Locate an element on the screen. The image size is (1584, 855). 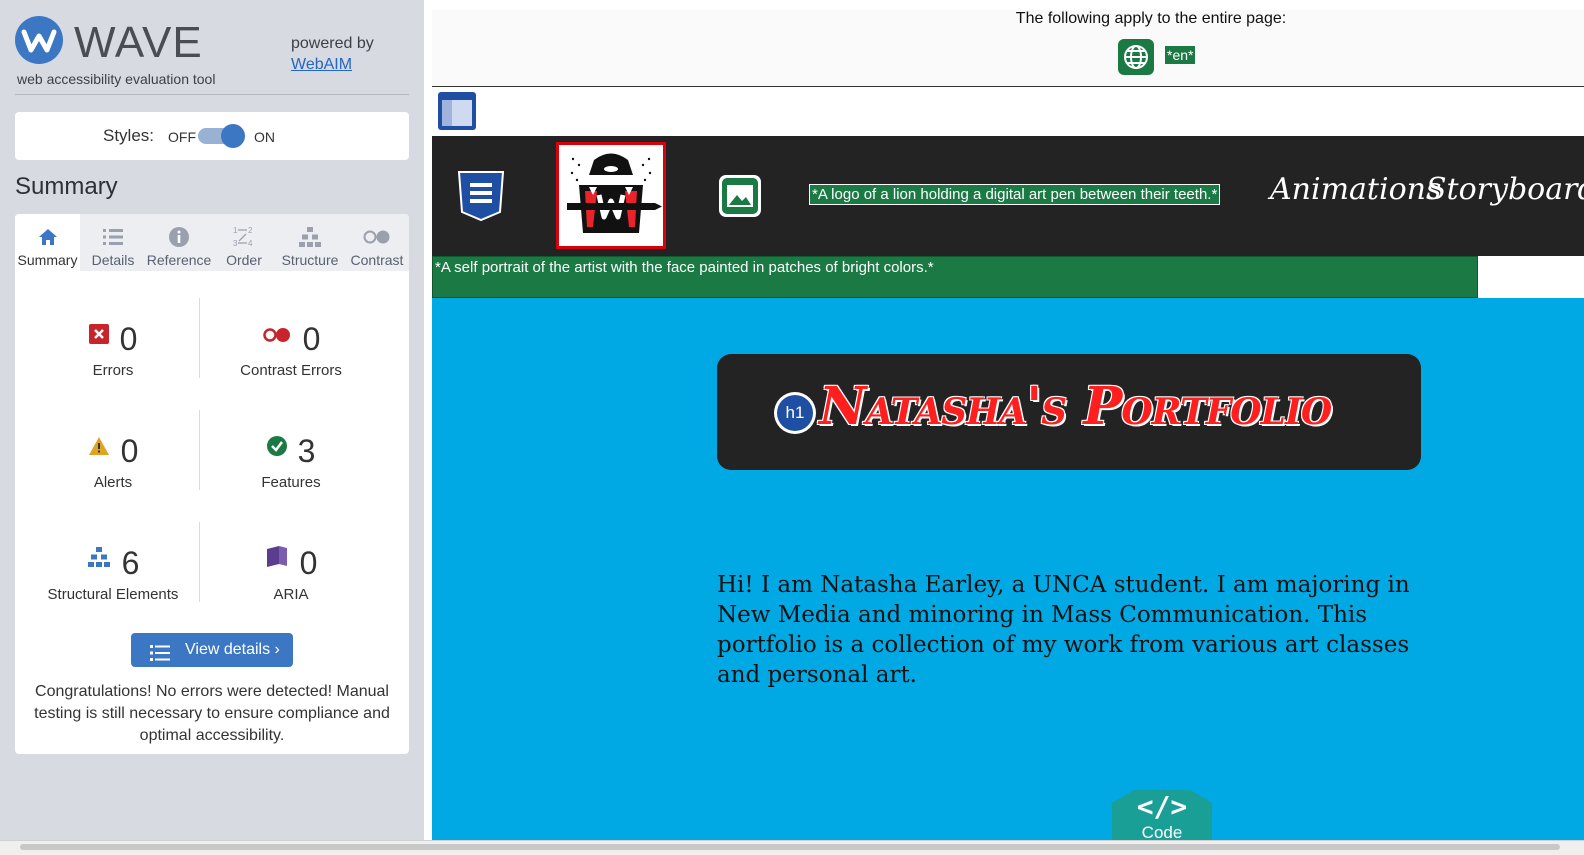
tab-label: Summary is located at coordinates (47, 260).